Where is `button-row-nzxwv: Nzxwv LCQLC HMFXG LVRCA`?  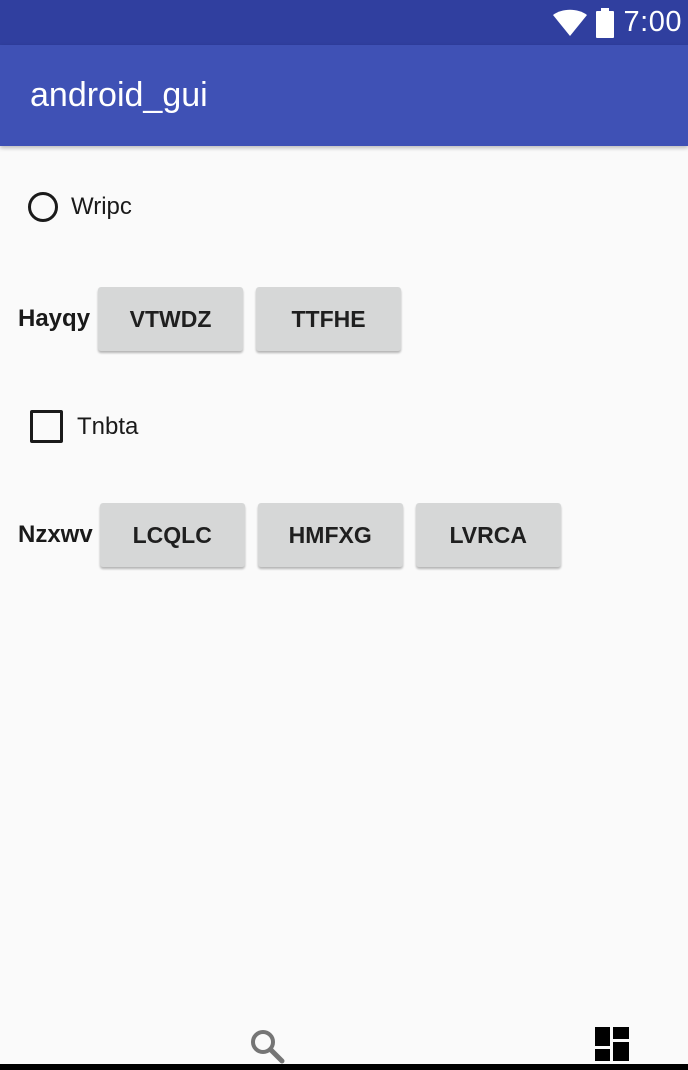
button-row-nzxwv: Nzxwv LCQLC HMFXG LVRCA is located at coordinates (296, 535).